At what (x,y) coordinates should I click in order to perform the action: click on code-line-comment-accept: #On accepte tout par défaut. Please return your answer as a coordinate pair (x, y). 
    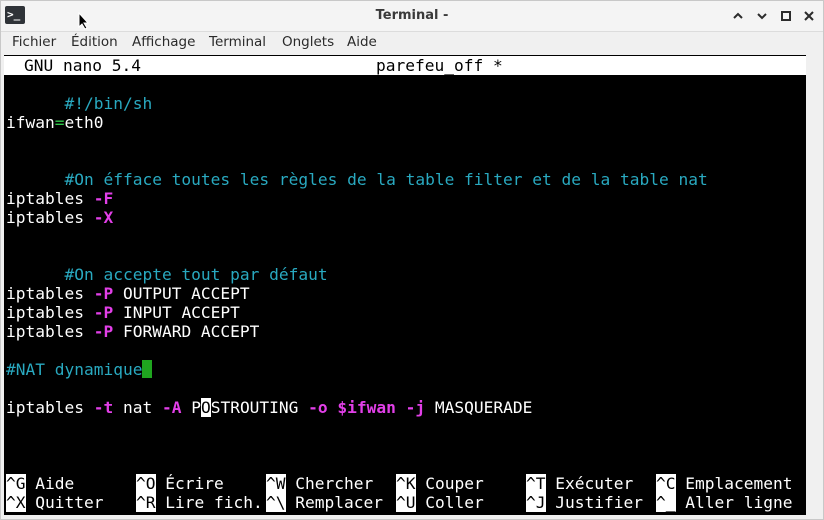
    Looking at the image, I should click on (166, 265).